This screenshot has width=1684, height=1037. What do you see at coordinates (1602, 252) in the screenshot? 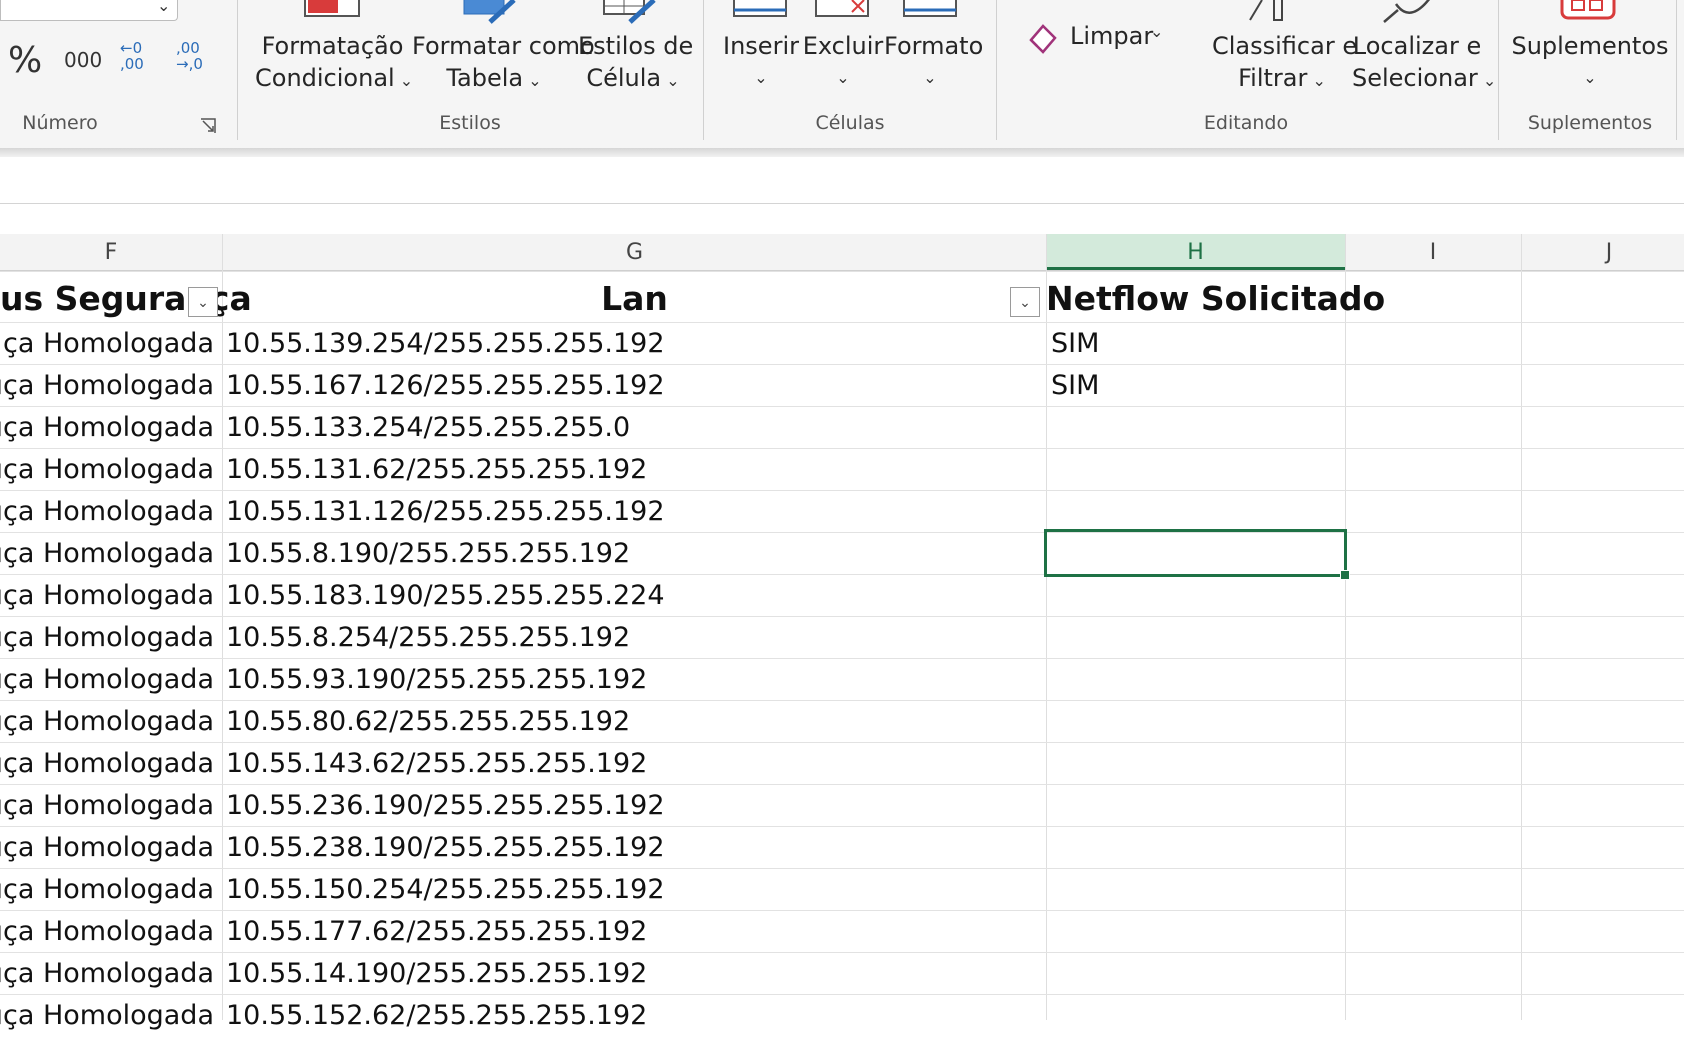
I see `column-header-j: J` at bounding box center [1602, 252].